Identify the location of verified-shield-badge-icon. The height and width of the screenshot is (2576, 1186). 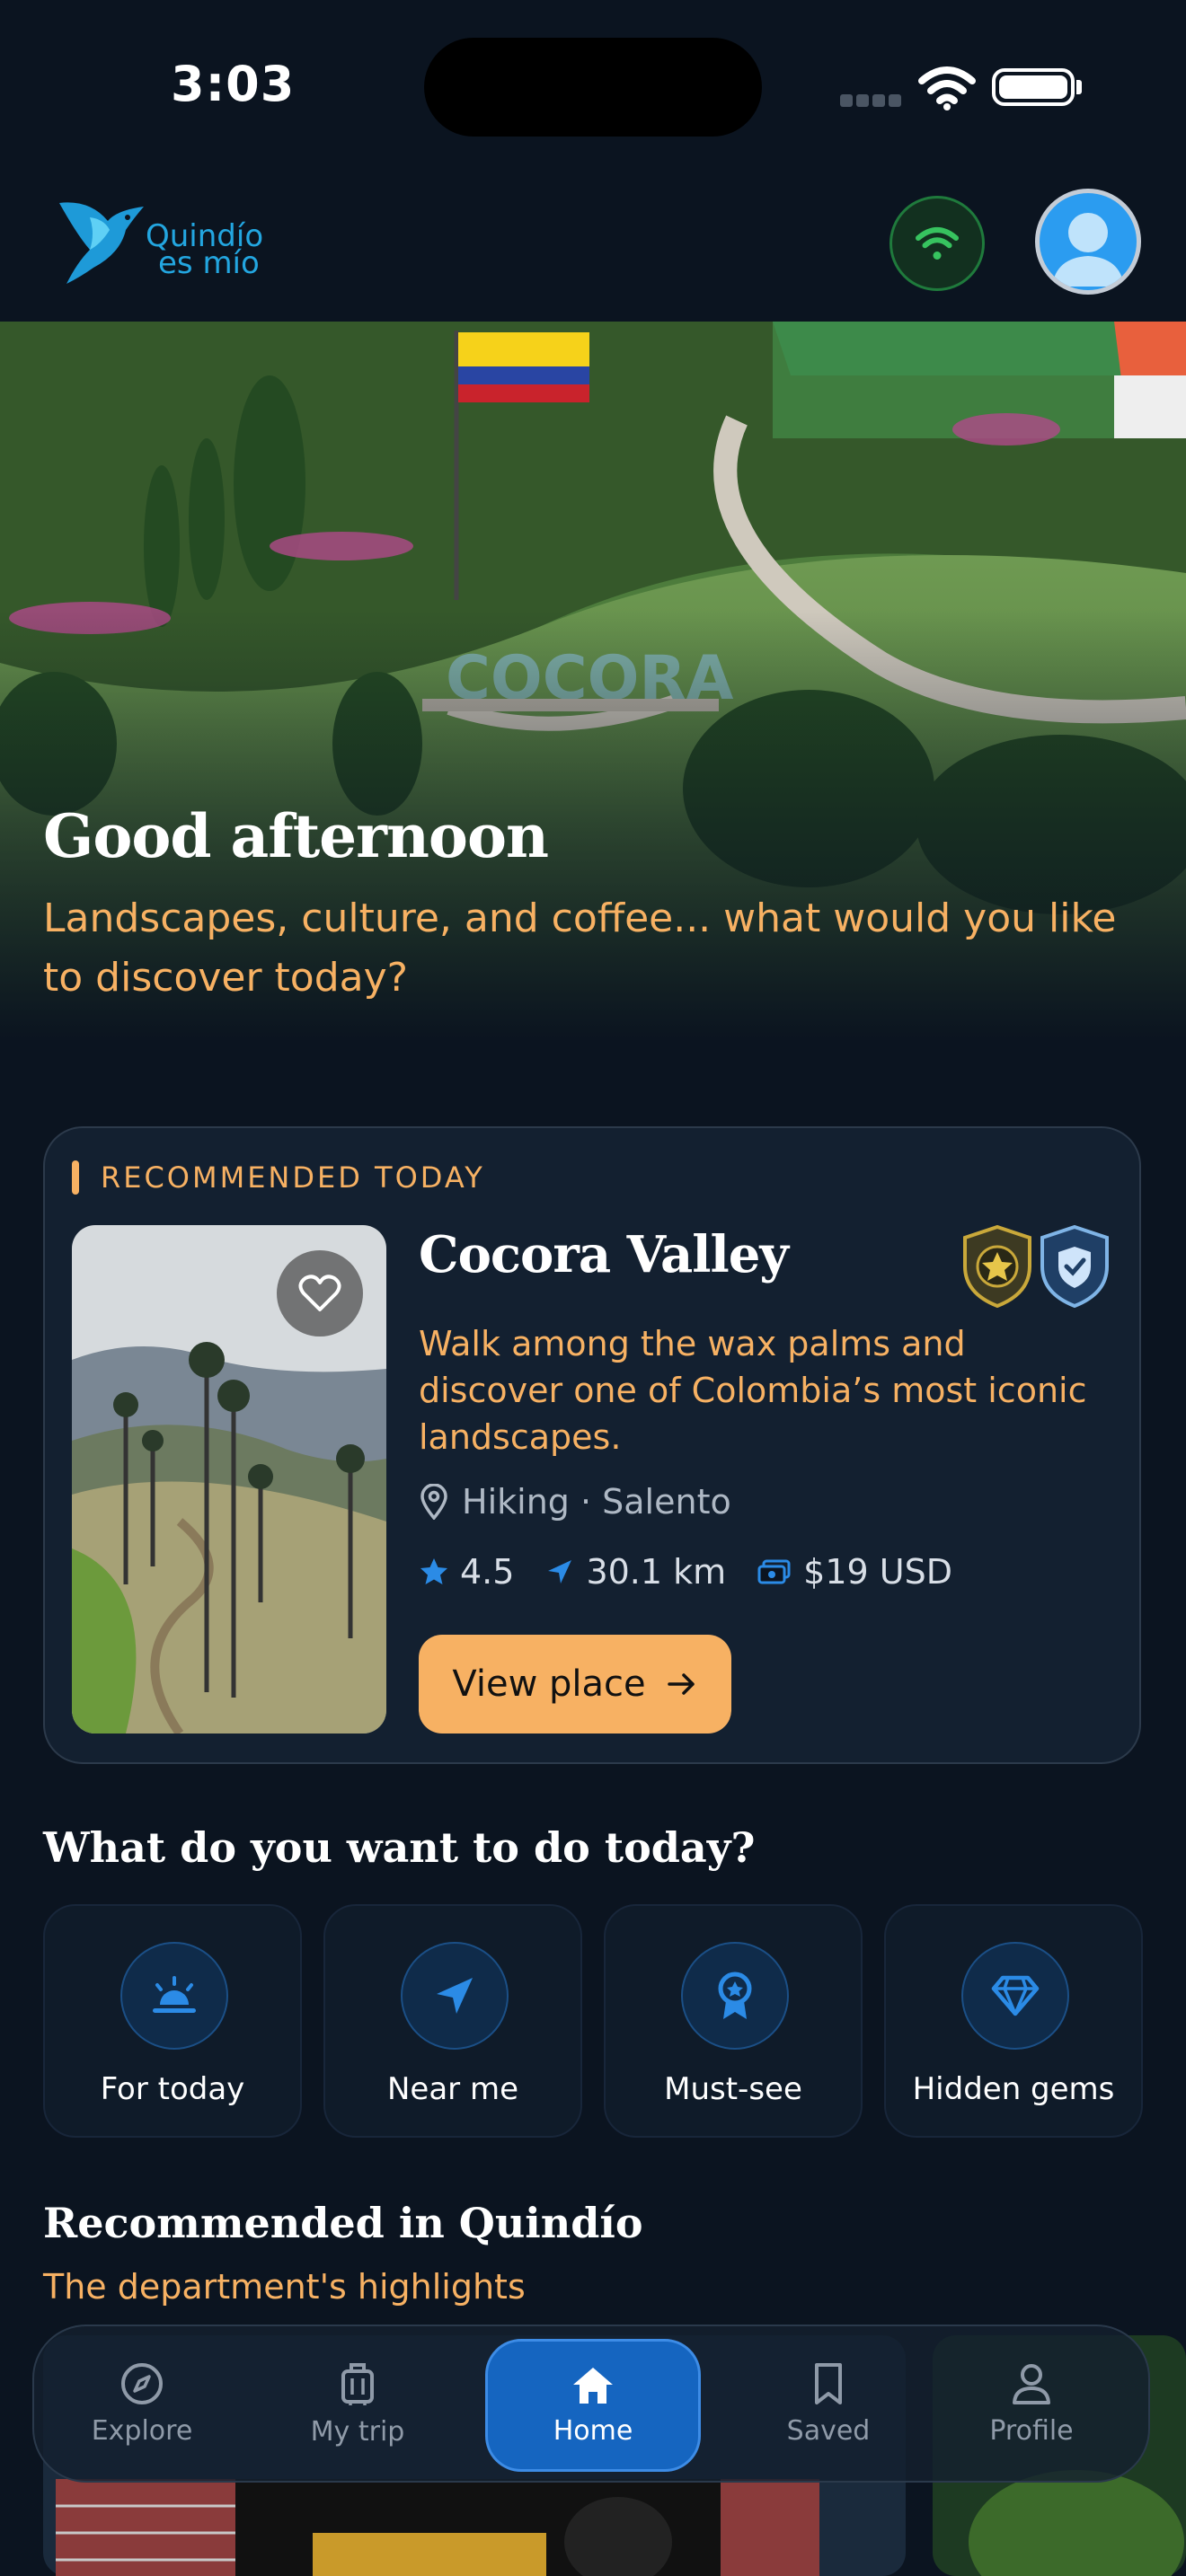
(1074, 1266).